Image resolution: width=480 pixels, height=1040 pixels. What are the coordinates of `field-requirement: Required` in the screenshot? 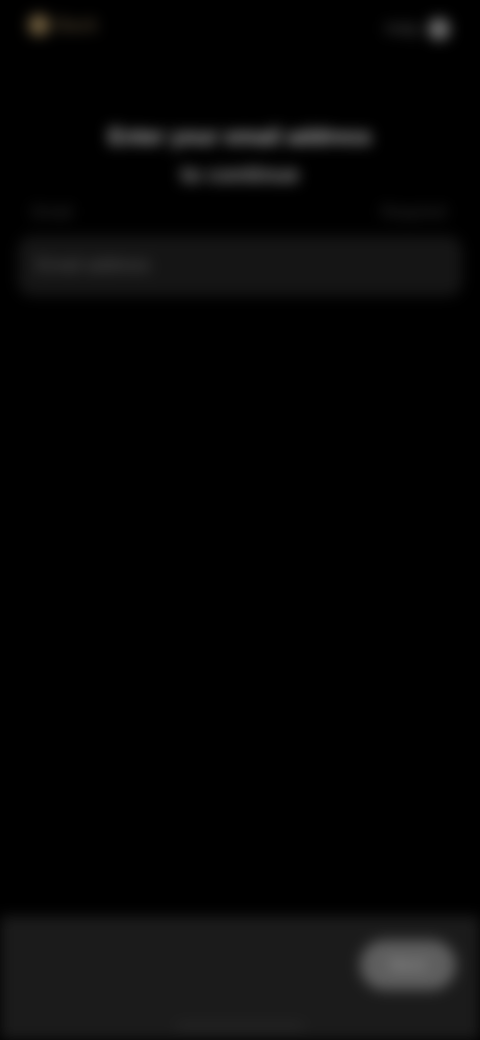 It's located at (413, 212).